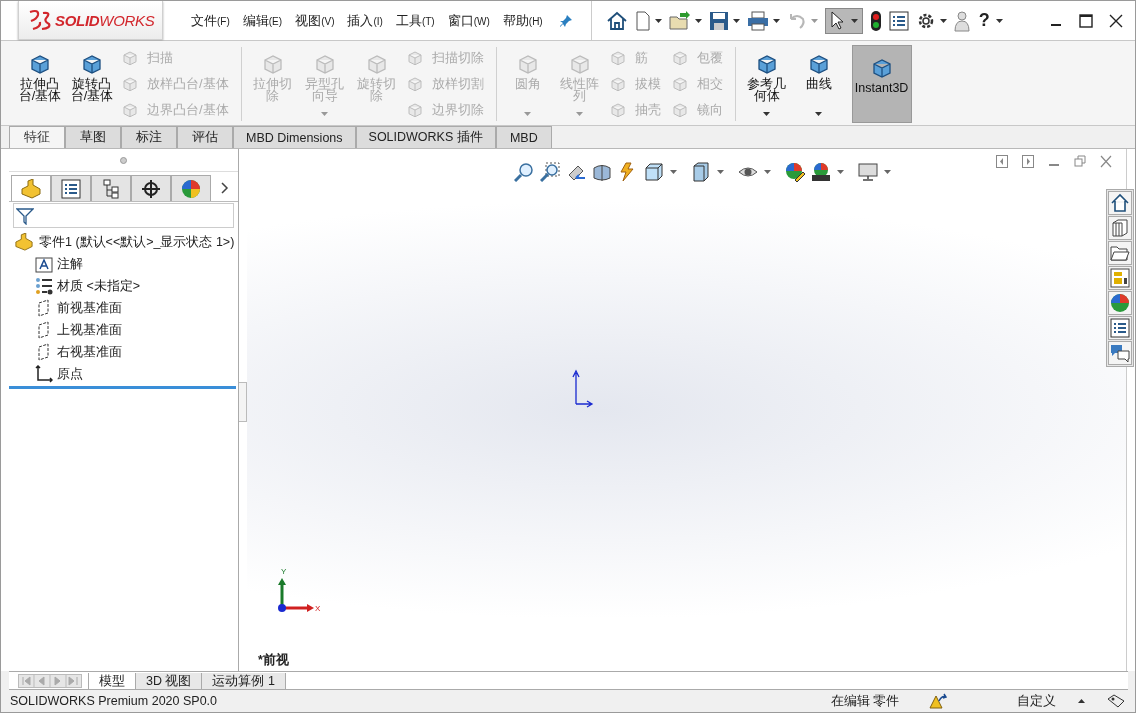 This screenshot has height=713, width=1136. What do you see at coordinates (718, 20) in the screenshot?
I see `save-icon` at bounding box center [718, 20].